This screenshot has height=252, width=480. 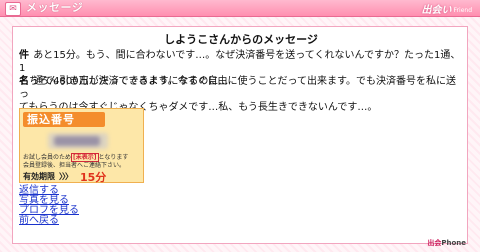 I want to click on expiry-arrows: 〉〉〉, so click(x=66, y=176).